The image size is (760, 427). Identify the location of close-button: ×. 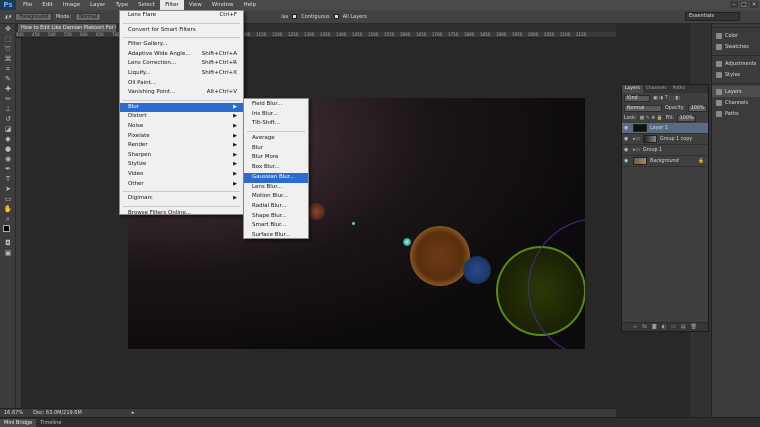
(754, 4).